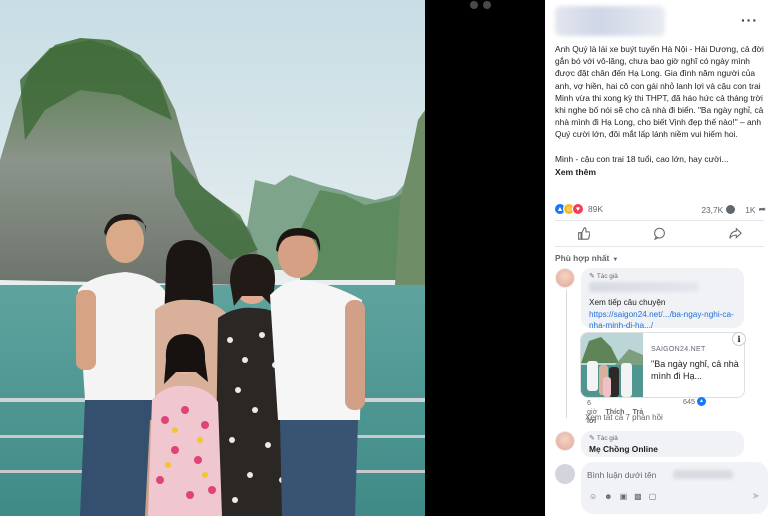  What do you see at coordinates (566, 354) in the screenshot?
I see `reply-thread-line` at bounding box center [566, 354].